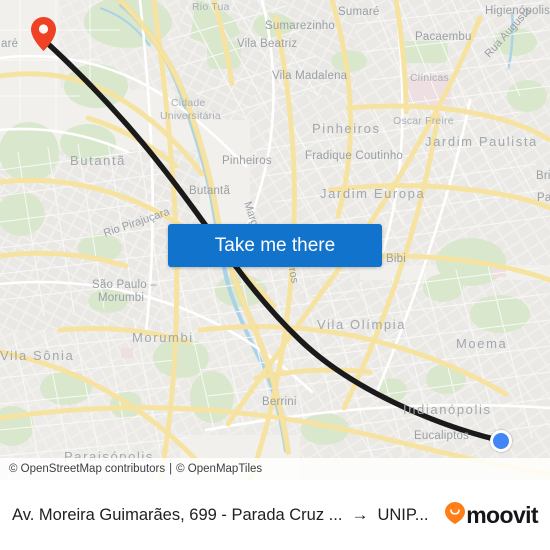  I want to click on map-pin-icon, so click(43, 34).